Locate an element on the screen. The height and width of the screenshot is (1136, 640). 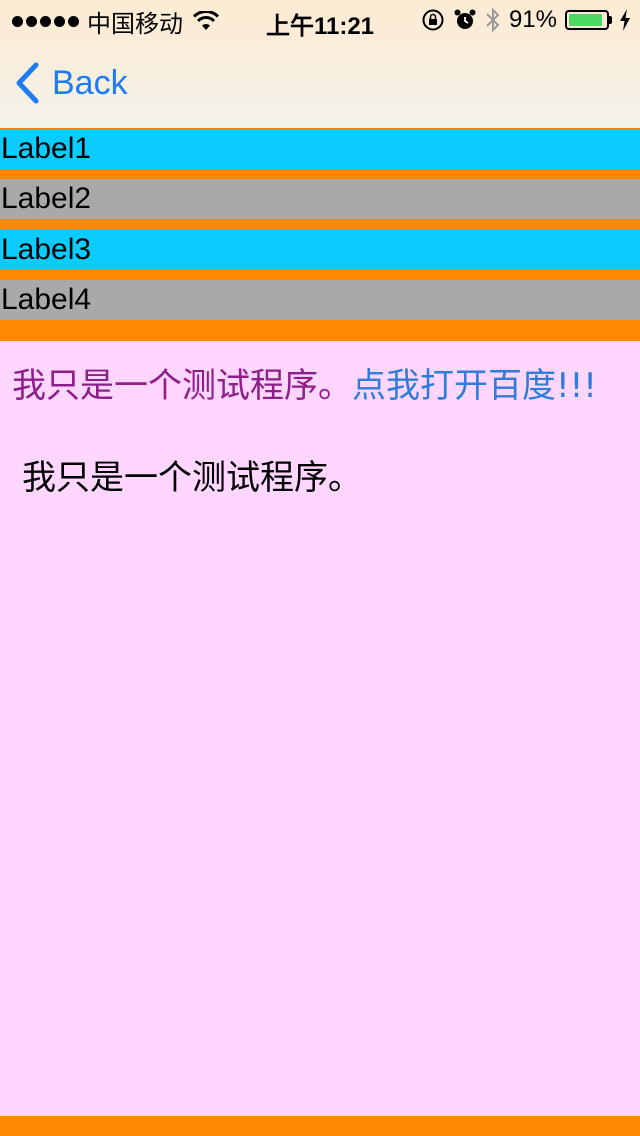
plain-text-label: 我只是一个测试程序。 is located at coordinates (192, 478).